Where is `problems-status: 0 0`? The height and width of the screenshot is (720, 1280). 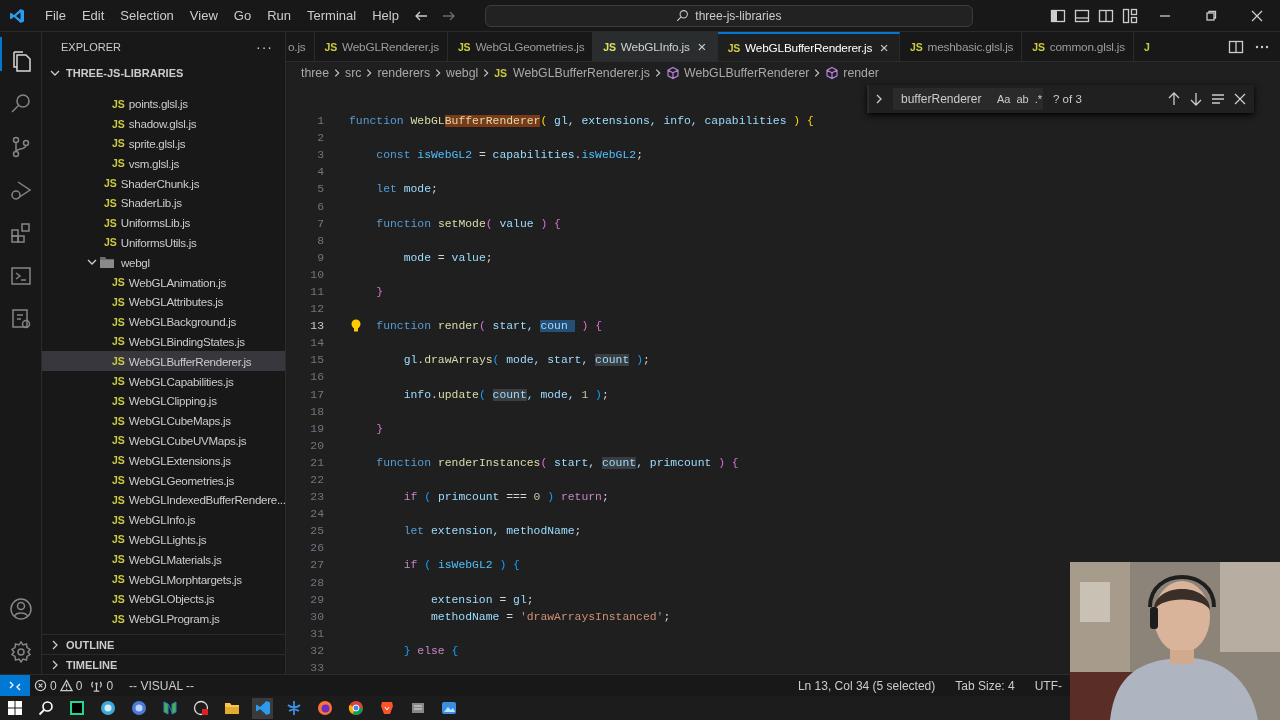 problems-status: 0 0 is located at coordinates (58, 685).